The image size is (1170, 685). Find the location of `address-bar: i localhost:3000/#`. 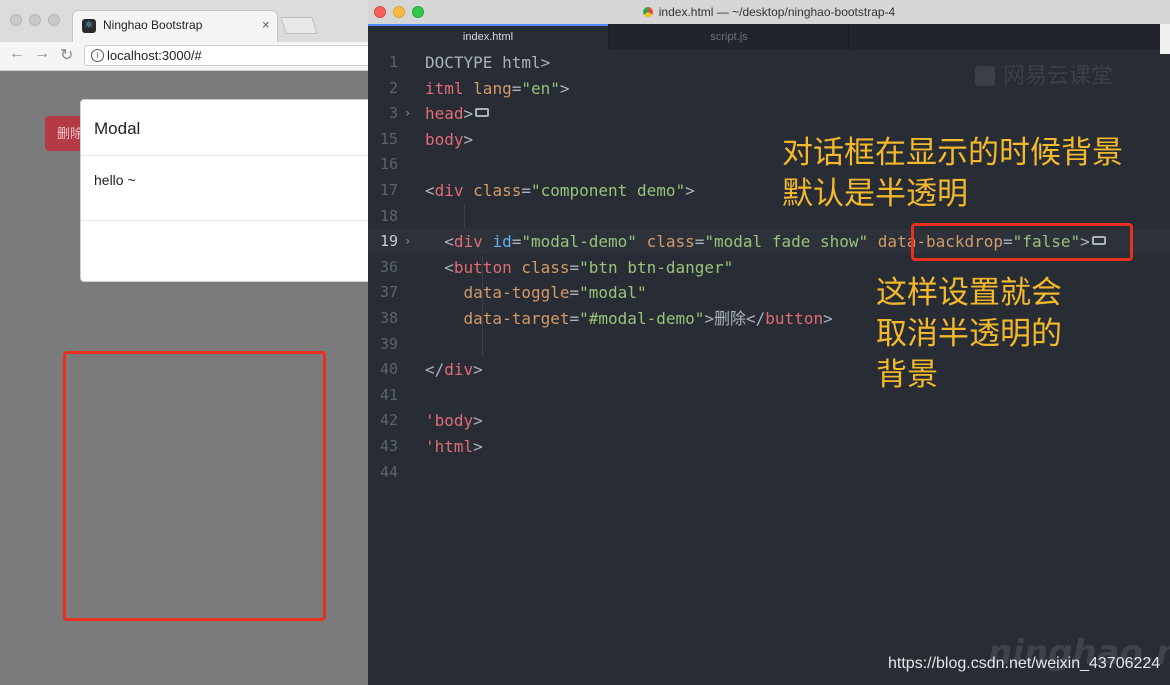

address-bar: i localhost:3000/# is located at coordinates (226, 55).